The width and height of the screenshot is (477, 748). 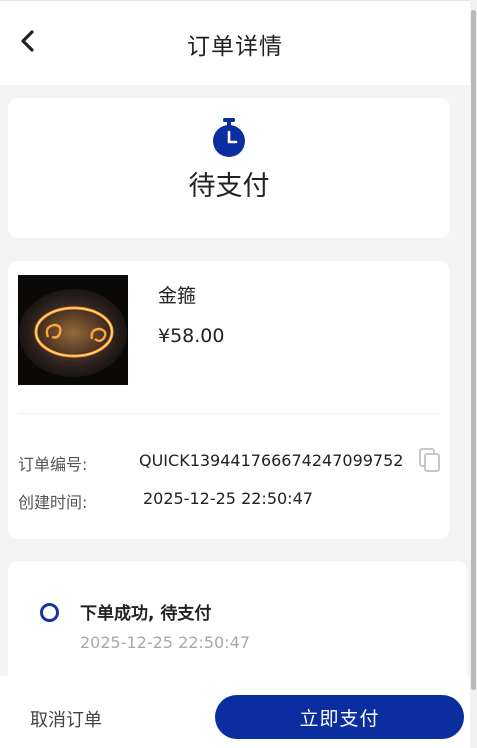 What do you see at coordinates (473, 350) in the screenshot?
I see `scrollbar-thumb` at bounding box center [473, 350].